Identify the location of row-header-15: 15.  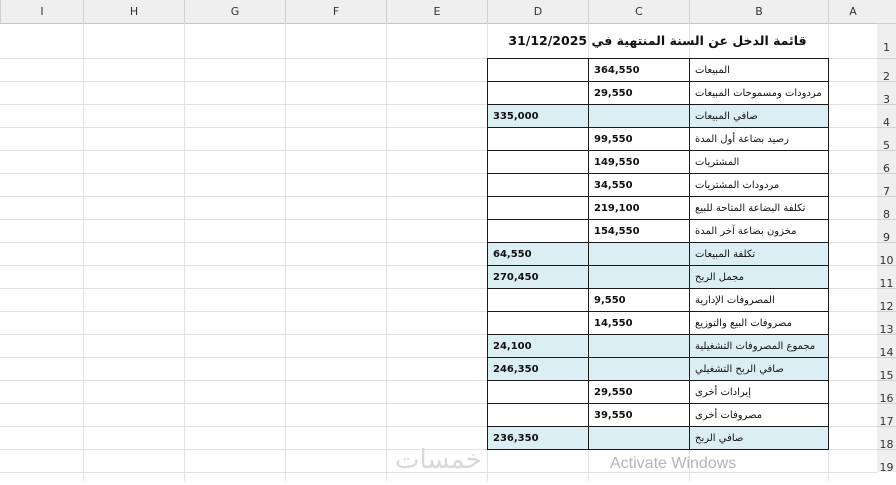
(886, 369).